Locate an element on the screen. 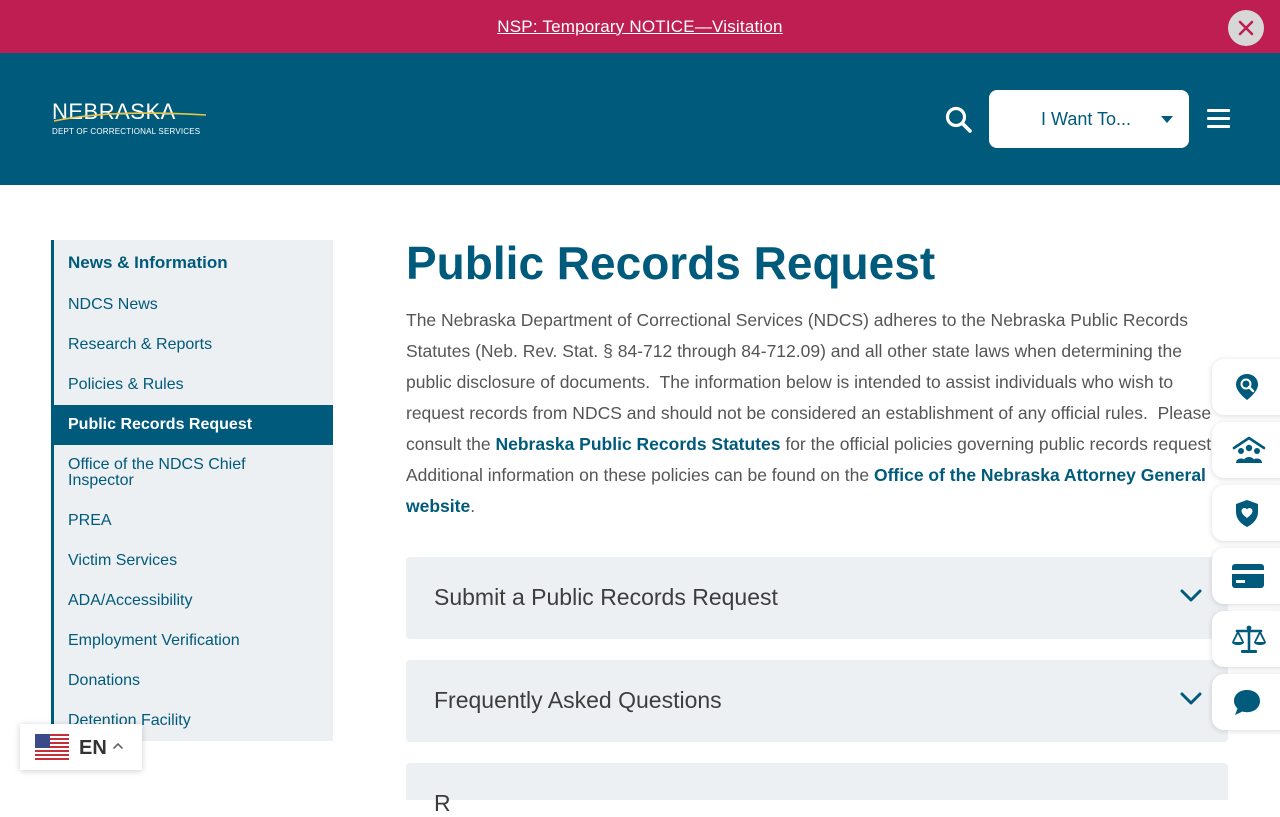 The image size is (1280, 817). caret-down-icon is located at coordinates (1167, 119).